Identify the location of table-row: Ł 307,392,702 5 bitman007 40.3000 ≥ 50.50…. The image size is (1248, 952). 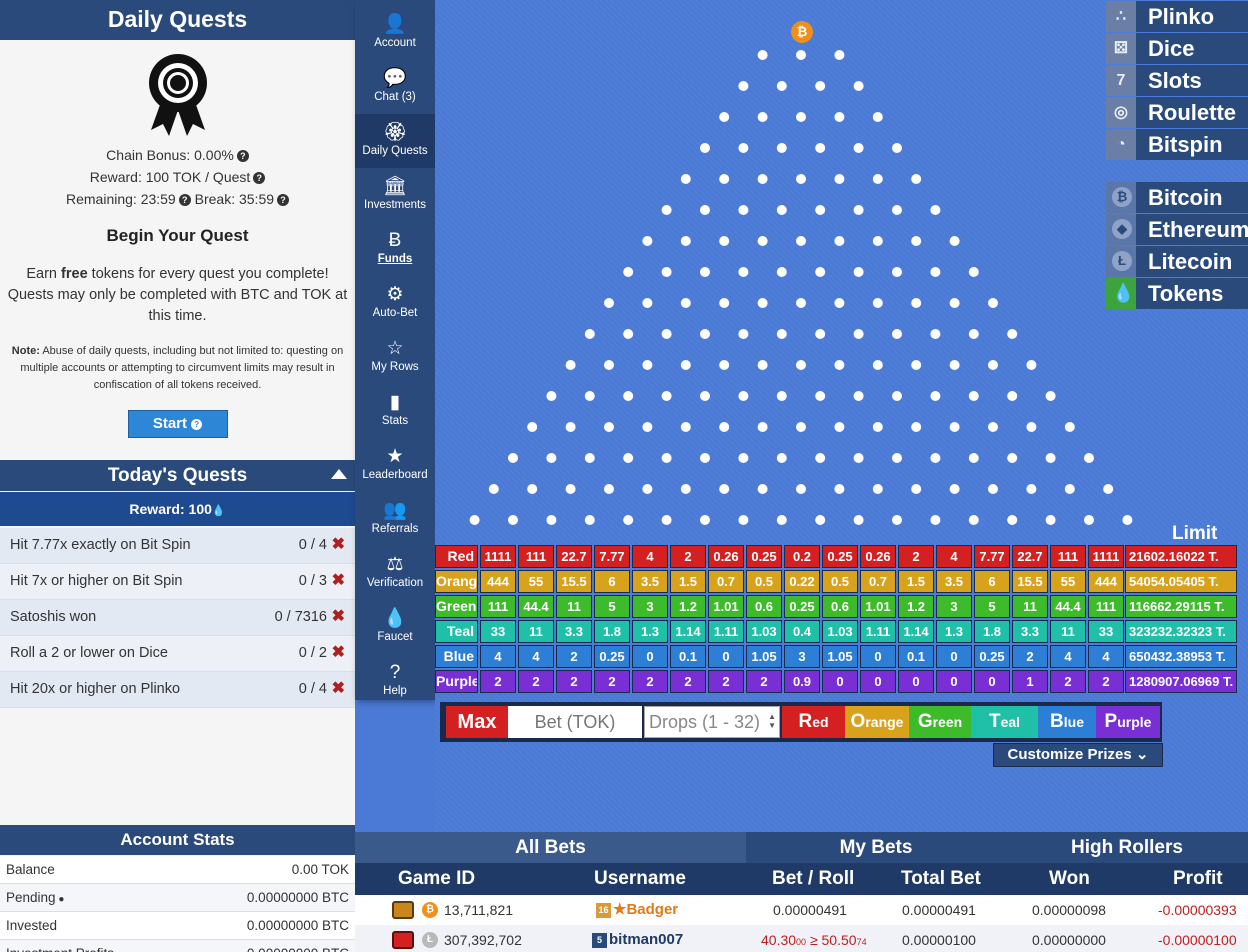
(801, 938).